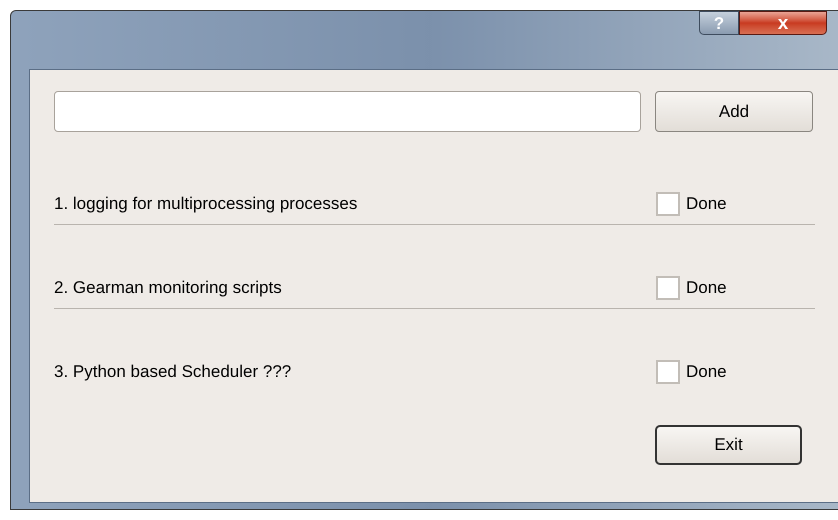  What do you see at coordinates (783, 23) in the screenshot?
I see `close-button: x` at bounding box center [783, 23].